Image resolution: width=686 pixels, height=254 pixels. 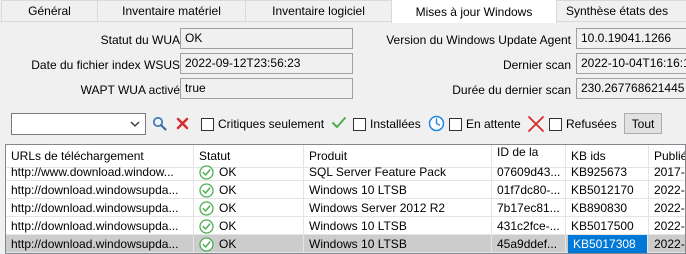 I want to click on scan-duration-label: Durée du dernier scan, so click(x=511, y=90).